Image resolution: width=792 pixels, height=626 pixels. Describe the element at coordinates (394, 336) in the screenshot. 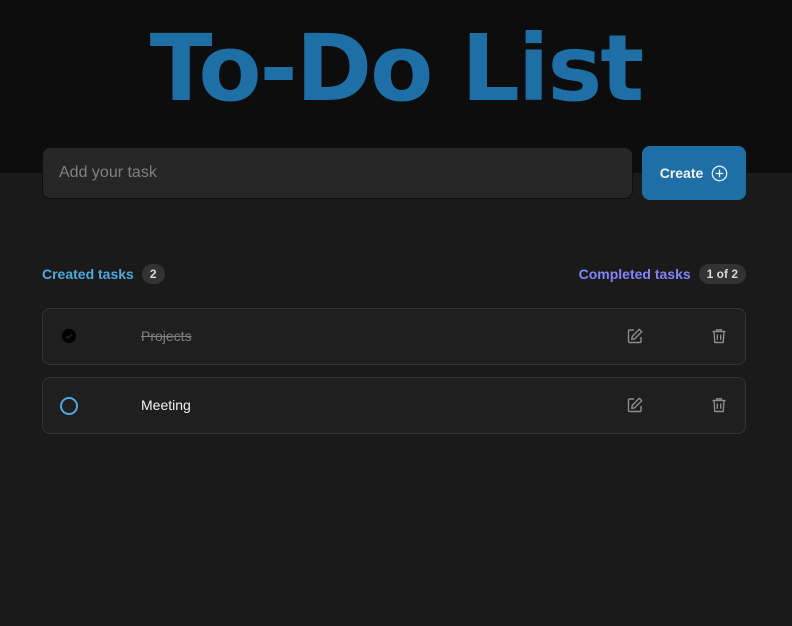

I see `task-item: Projects` at that location.